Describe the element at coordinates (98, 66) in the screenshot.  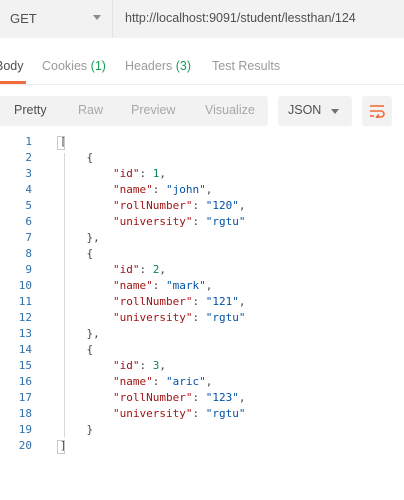
I see `tab-cookies-count: (1)` at that location.